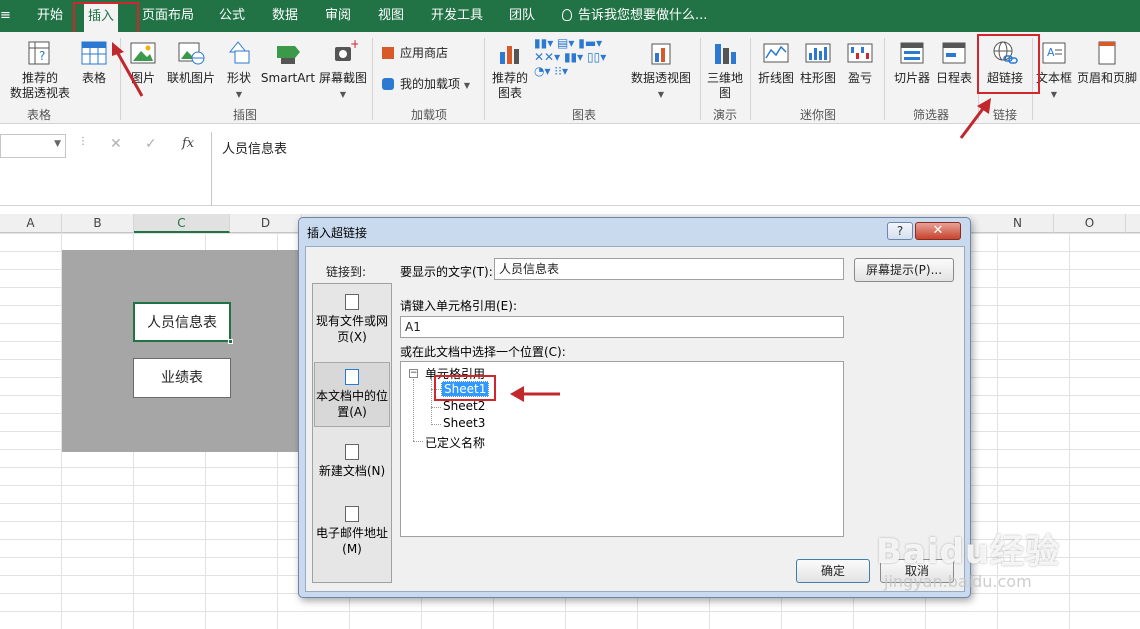 The height and width of the screenshot is (629, 1140). Describe the element at coordinates (288, 62) in the screenshot. I see `smartart-button: SmartArt` at that location.